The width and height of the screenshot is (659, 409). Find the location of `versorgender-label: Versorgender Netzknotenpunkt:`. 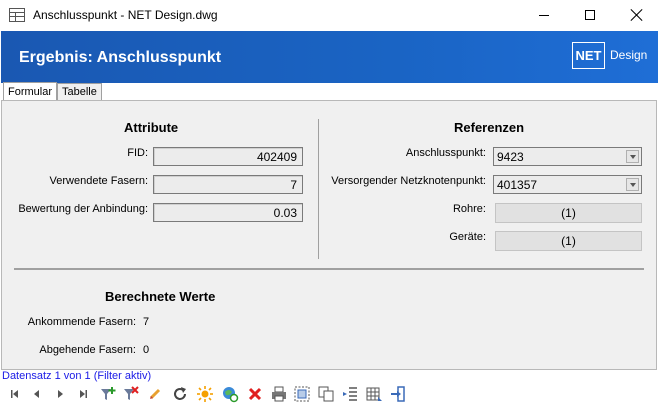

versorgender-label: Versorgender Netzknotenpunkt: is located at coordinates (408, 181).